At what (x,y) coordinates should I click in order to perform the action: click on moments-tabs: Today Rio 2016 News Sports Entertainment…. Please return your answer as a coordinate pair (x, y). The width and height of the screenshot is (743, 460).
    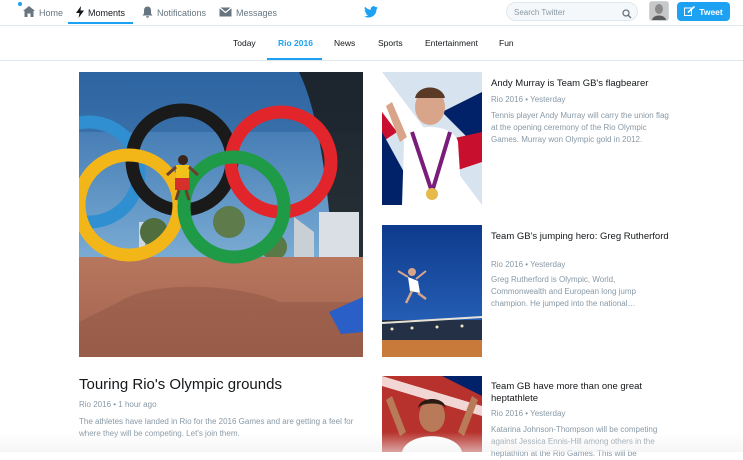
    Looking at the image, I should click on (371, 43).